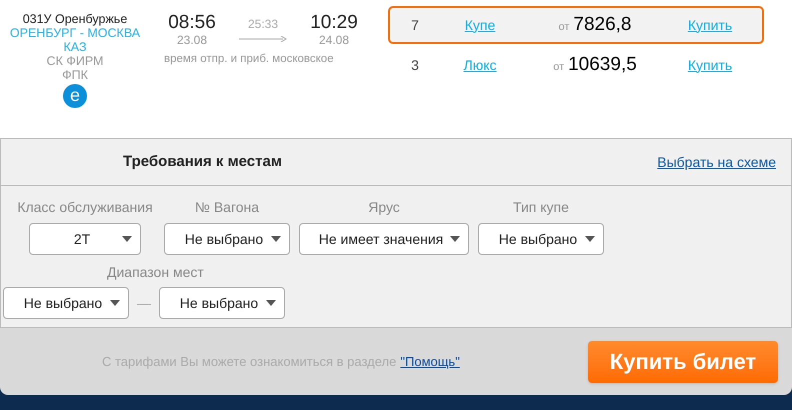 Image resolution: width=792 pixels, height=410 pixels. What do you see at coordinates (263, 24) in the screenshot?
I see `travel-duration: 25:33` at bounding box center [263, 24].